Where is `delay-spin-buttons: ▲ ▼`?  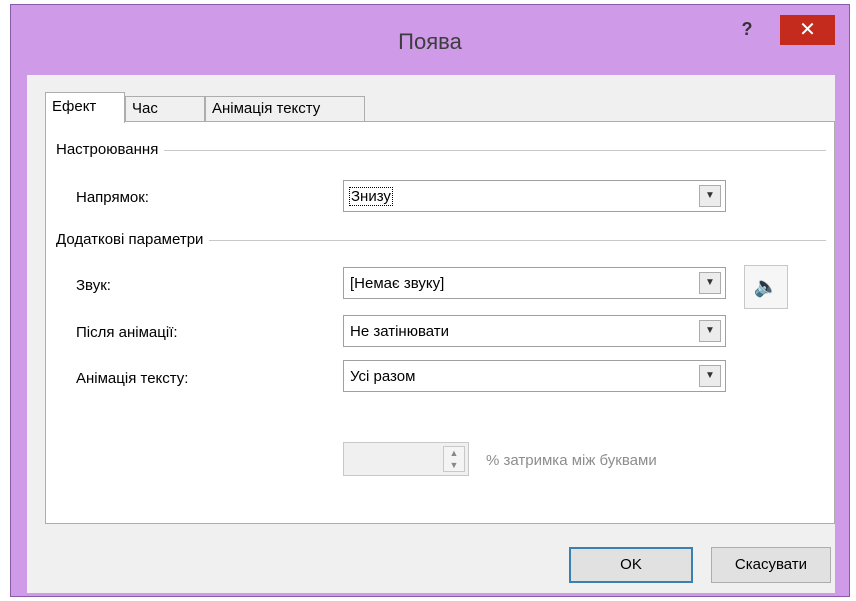
delay-spin-buttons: ▲ ▼ is located at coordinates (454, 459).